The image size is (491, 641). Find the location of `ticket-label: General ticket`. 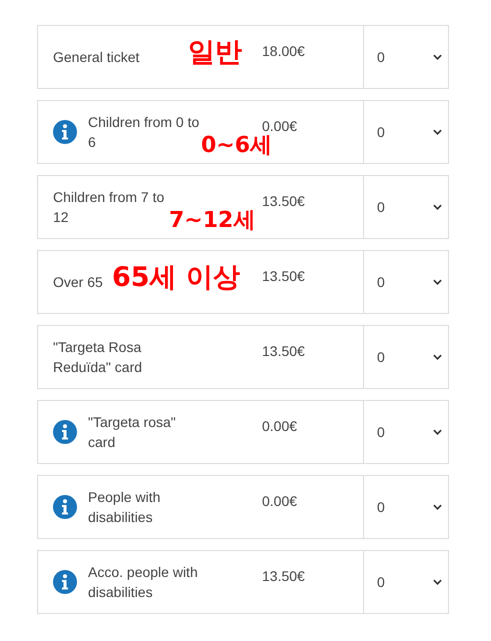

ticket-label: General ticket is located at coordinates (96, 57).